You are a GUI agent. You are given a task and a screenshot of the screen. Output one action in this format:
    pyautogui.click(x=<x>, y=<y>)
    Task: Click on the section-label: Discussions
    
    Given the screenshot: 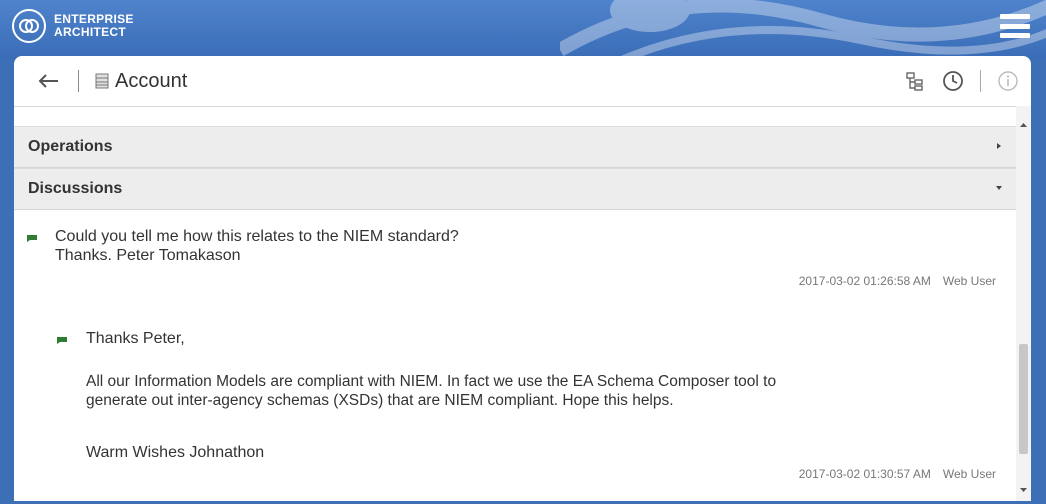 What is the action you would take?
    pyautogui.click(x=75, y=188)
    